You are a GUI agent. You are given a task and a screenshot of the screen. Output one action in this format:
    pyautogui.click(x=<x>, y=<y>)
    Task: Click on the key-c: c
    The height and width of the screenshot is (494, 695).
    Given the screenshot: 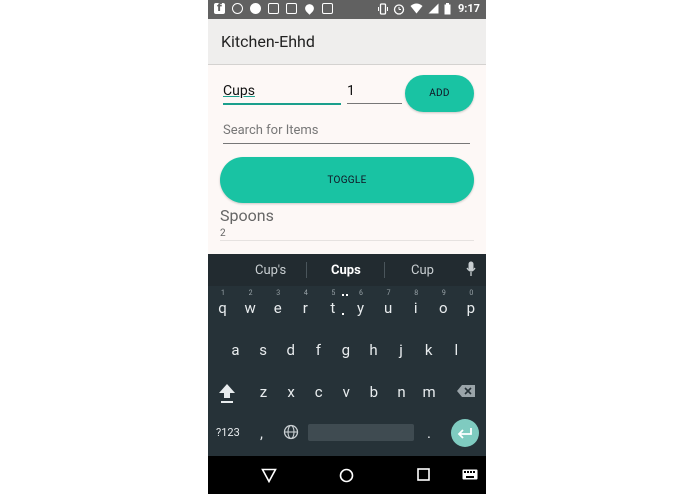 What is the action you would take?
    pyautogui.click(x=318, y=392)
    